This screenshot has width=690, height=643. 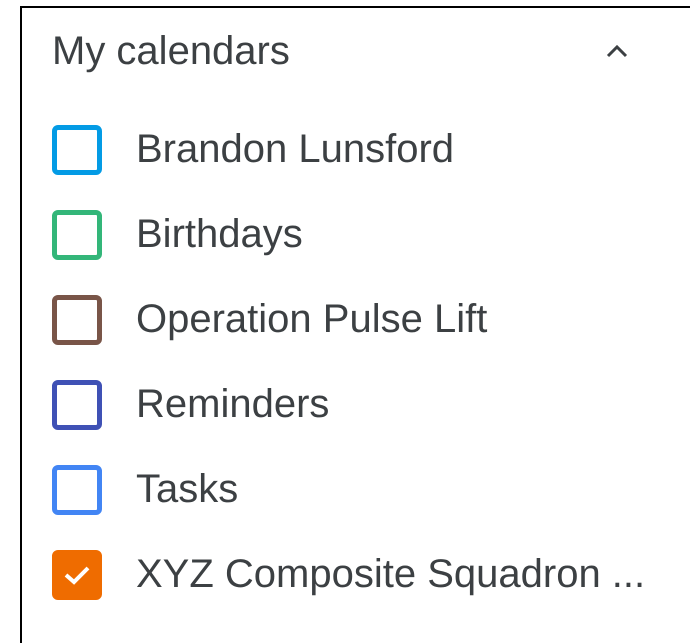 What do you see at coordinates (295, 149) in the screenshot?
I see `calendar-name: Brandon Lunsford` at bounding box center [295, 149].